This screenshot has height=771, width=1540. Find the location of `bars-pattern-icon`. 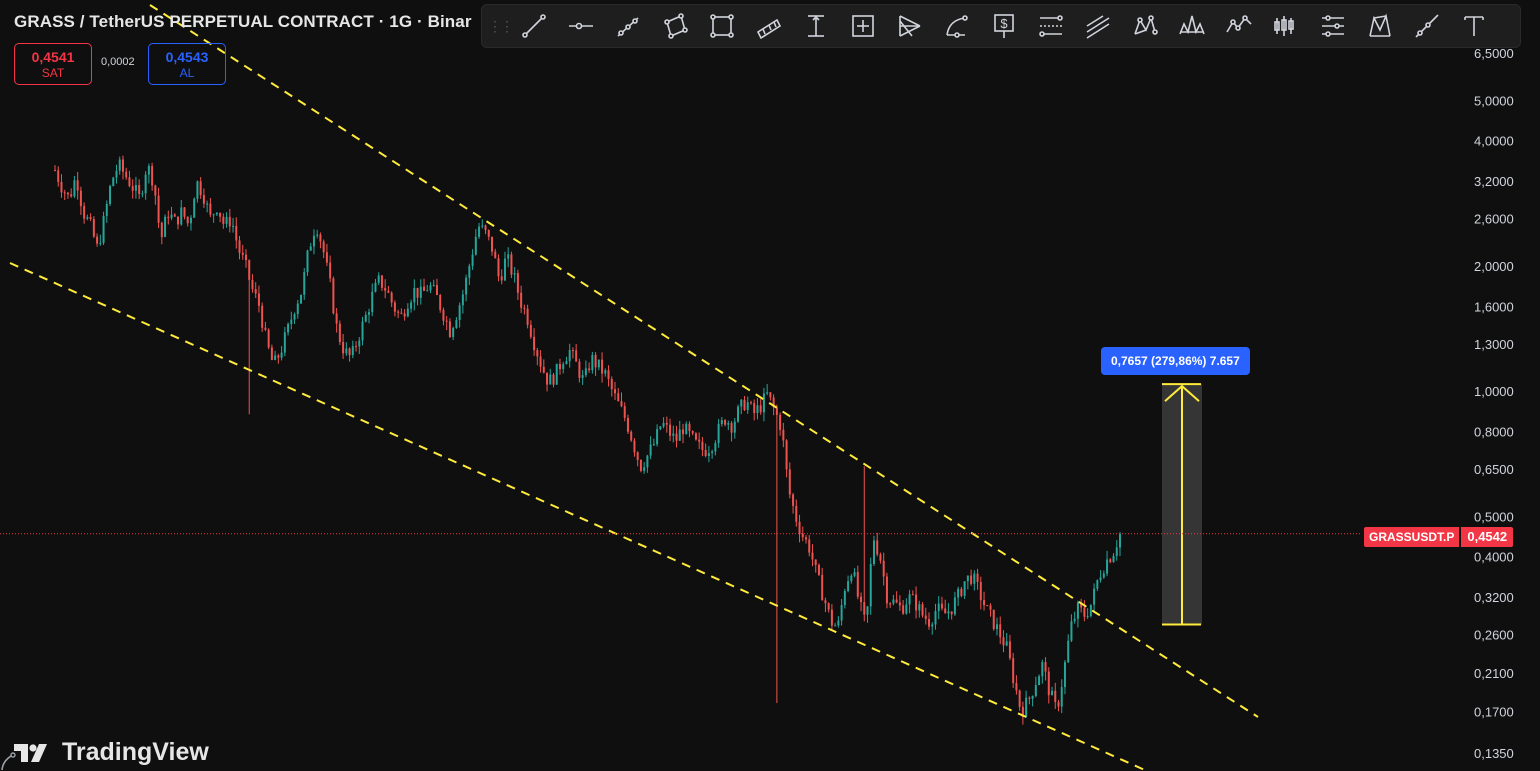

bars-pattern-icon is located at coordinates (1285, 26).